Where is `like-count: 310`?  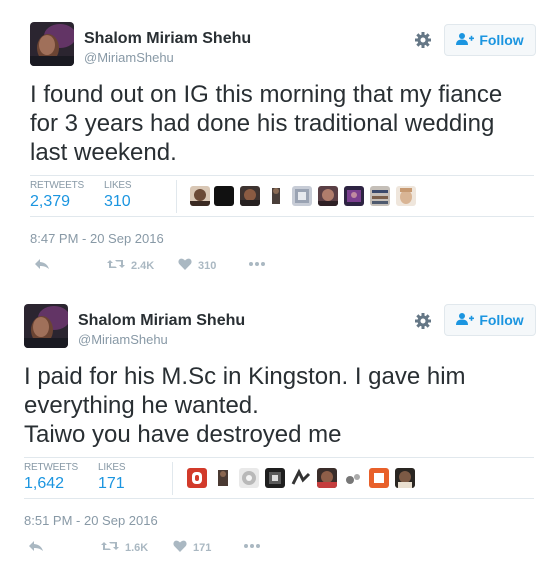
like-count: 310 is located at coordinates (207, 265).